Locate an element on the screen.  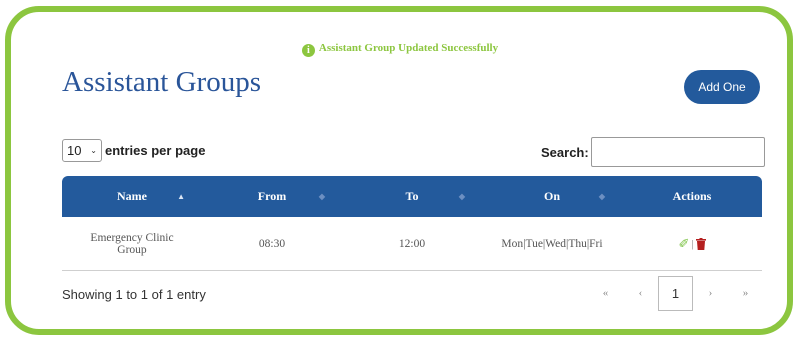
cell-actions: ✐ | is located at coordinates (692, 243).